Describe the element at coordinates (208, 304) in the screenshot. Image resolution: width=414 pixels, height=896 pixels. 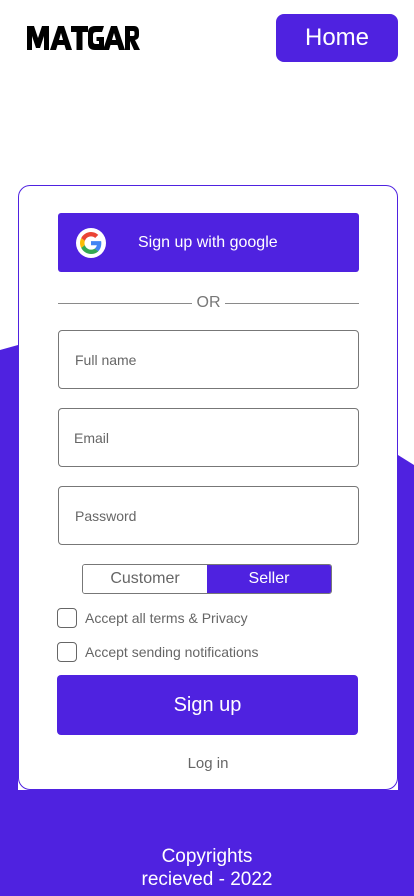
I see `or-divider: OR` at that location.